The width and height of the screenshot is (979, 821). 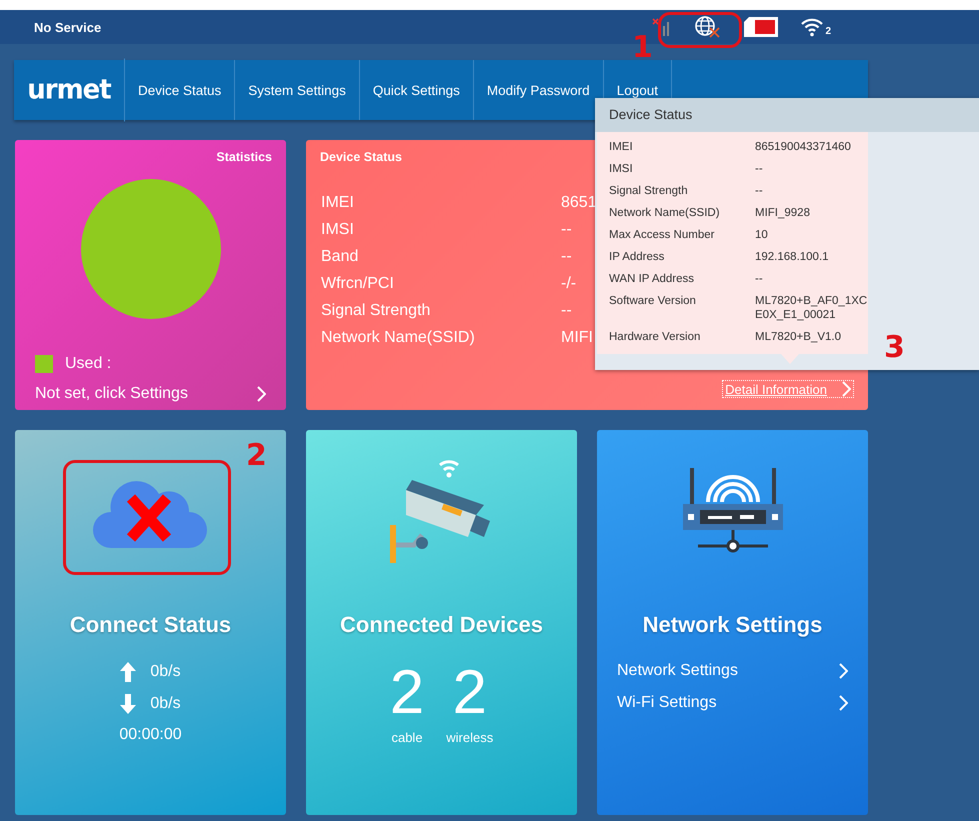 What do you see at coordinates (894, 347) in the screenshot?
I see `annotation-number: 3` at bounding box center [894, 347].